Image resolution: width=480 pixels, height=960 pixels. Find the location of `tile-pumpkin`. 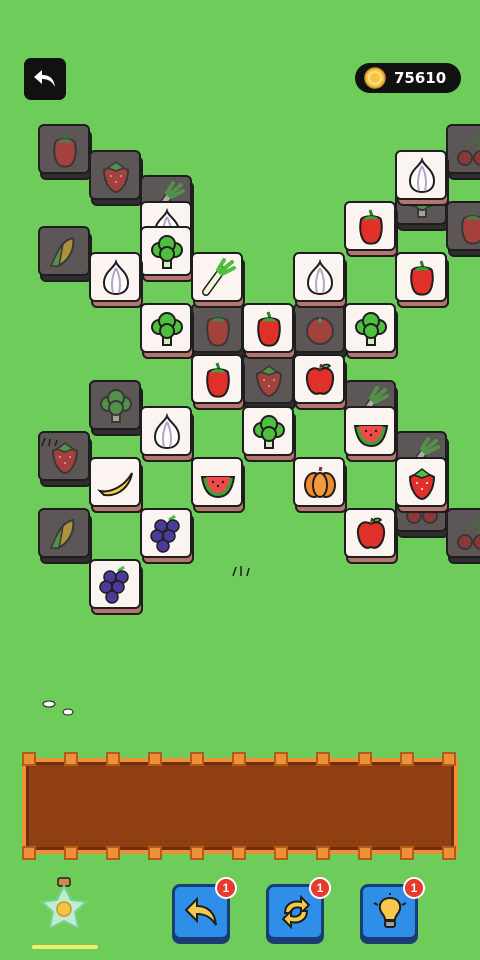

tile-pumpkin is located at coordinates (321, 485).